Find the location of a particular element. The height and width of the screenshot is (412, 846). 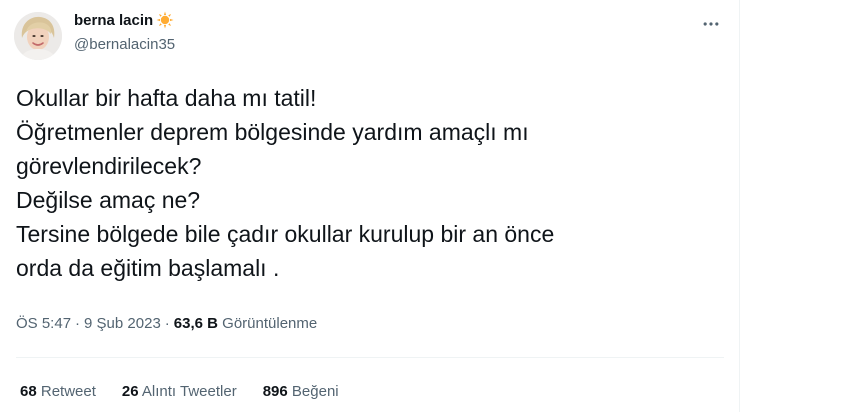

sun-emoji-icon is located at coordinates (165, 20).